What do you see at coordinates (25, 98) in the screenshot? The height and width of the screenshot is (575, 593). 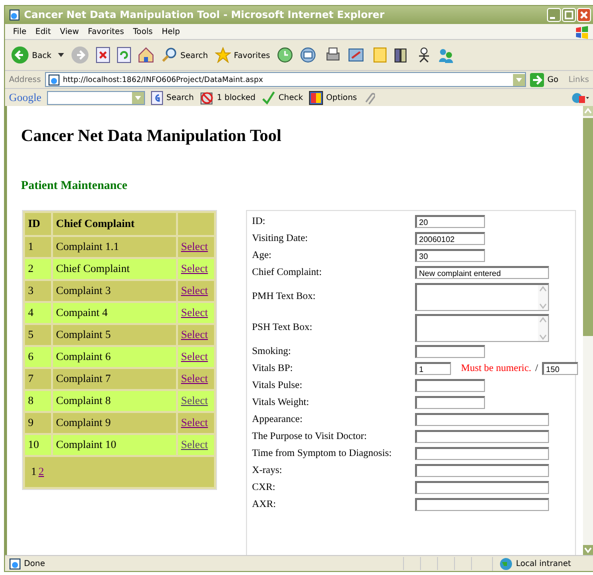 I see `google-logo: Google` at bounding box center [25, 98].